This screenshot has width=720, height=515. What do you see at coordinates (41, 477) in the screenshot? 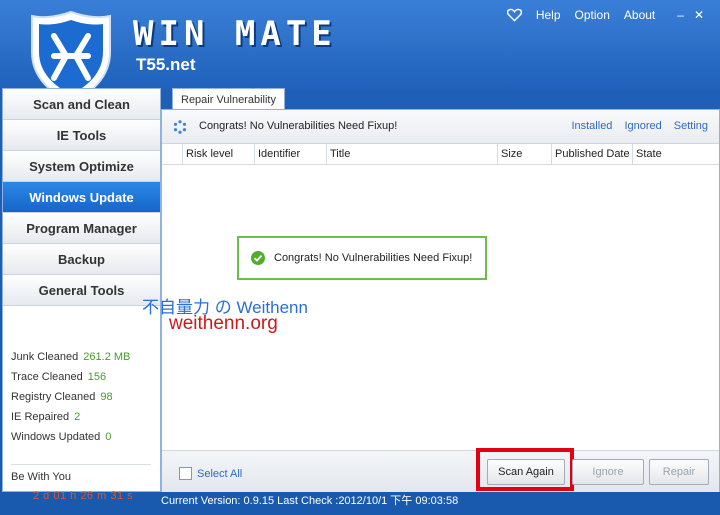
I see `uptime-label: Be With You` at bounding box center [41, 477].